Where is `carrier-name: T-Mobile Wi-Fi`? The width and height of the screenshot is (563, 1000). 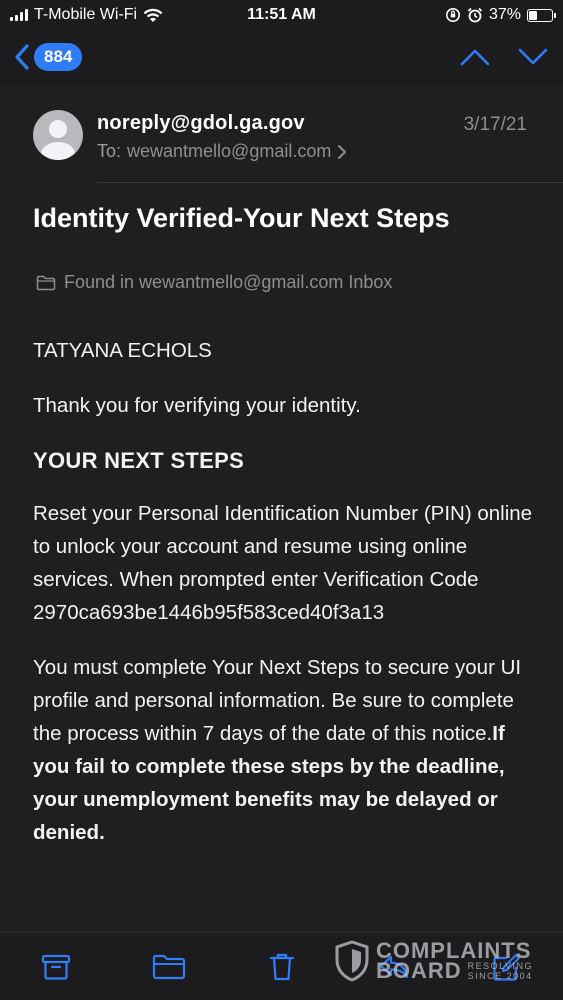
carrier-name: T-Mobile Wi-Fi is located at coordinates (86, 14).